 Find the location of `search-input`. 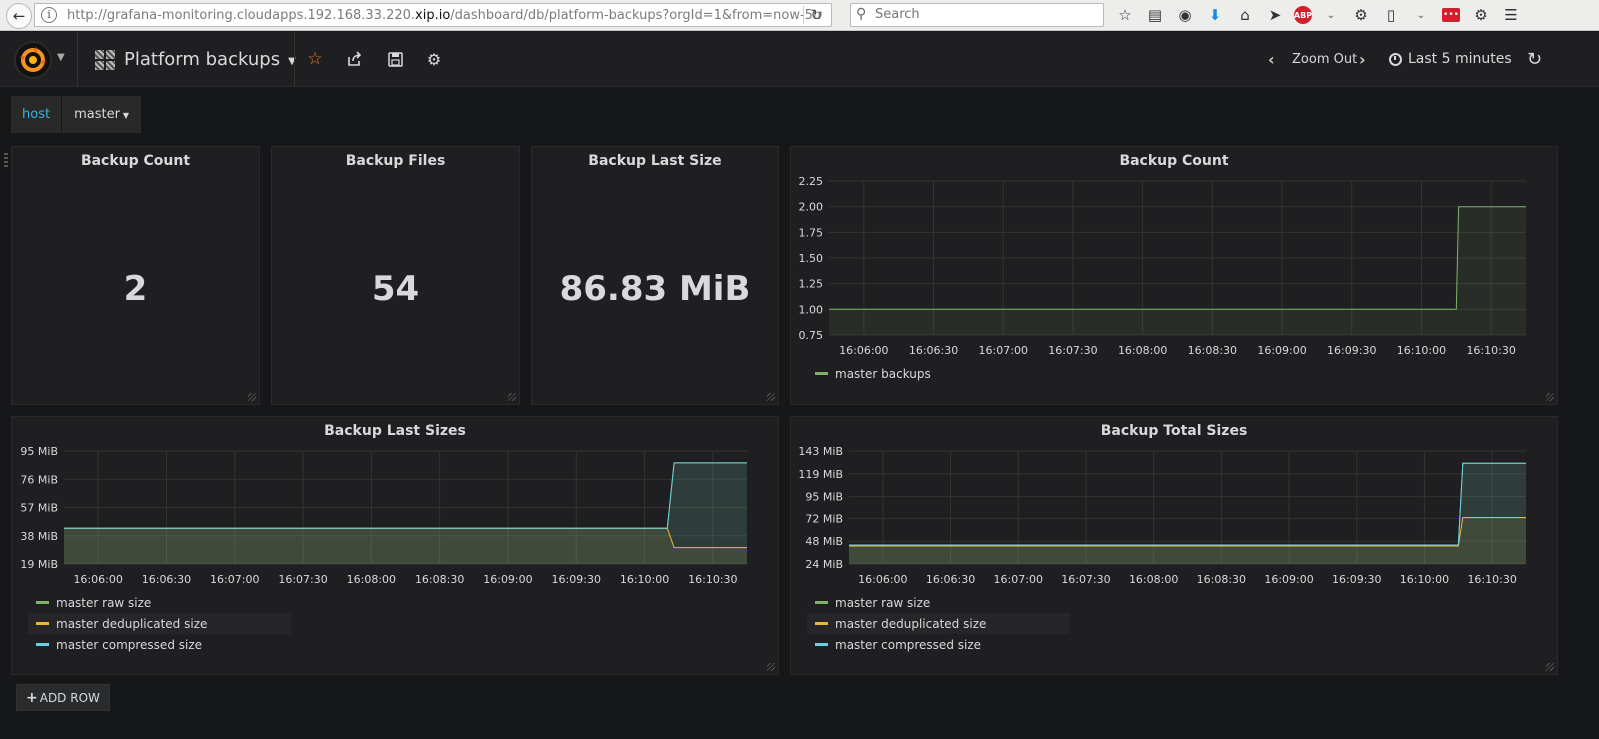

search-input is located at coordinates (985, 14).